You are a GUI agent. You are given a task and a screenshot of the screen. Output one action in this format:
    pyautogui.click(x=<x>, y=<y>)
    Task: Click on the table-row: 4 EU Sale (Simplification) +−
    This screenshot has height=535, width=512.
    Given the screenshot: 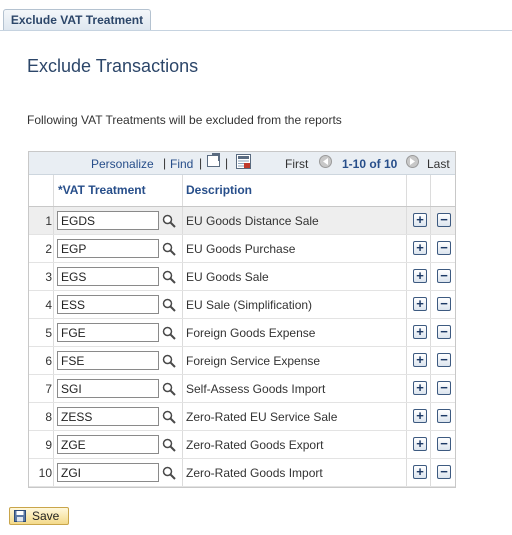 What is the action you would take?
    pyautogui.click(x=242, y=305)
    